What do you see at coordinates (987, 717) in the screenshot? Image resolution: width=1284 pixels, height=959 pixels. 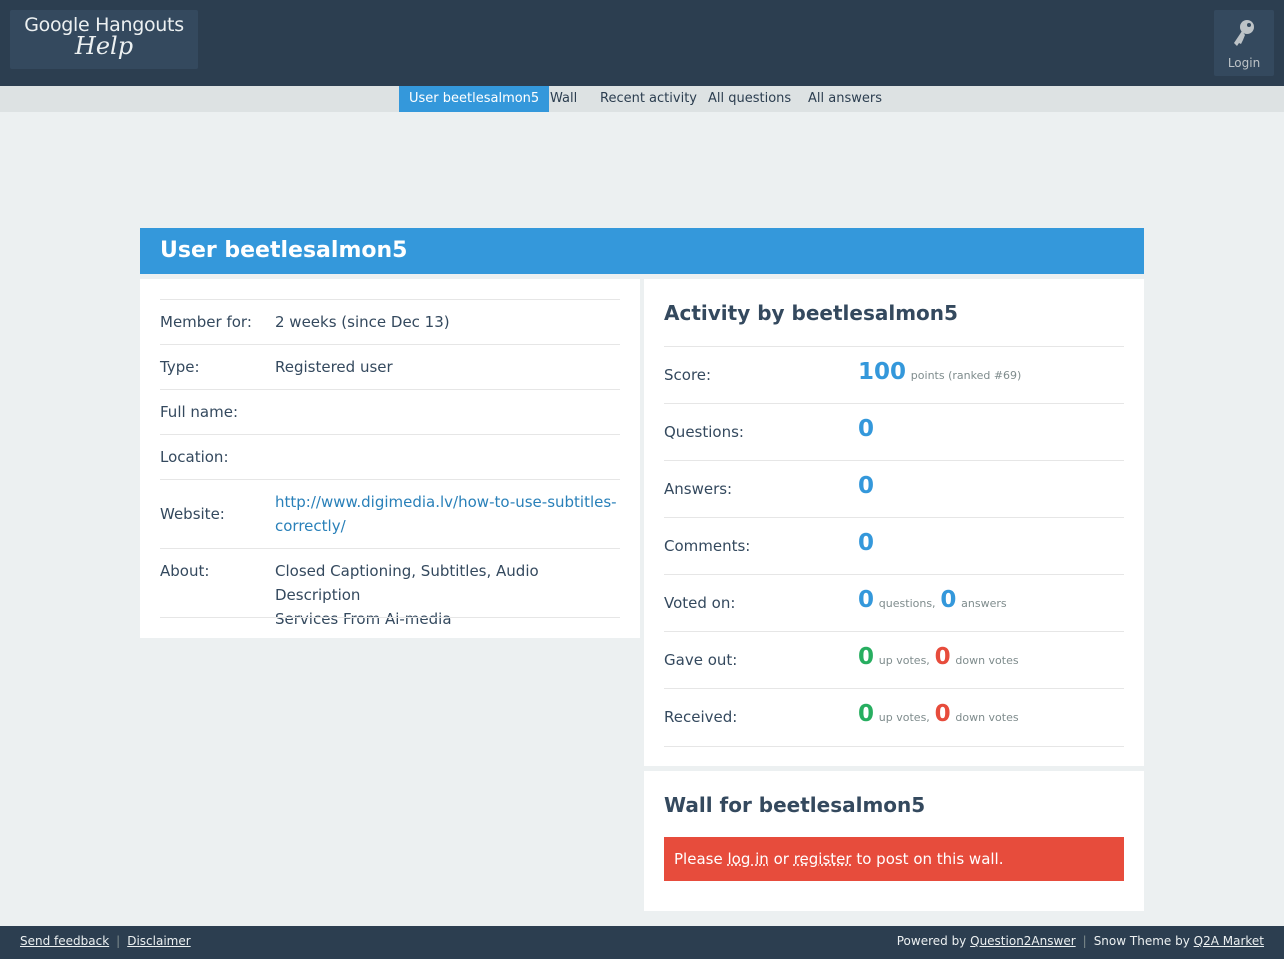 I see `received-down-note: down votes` at bounding box center [987, 717].